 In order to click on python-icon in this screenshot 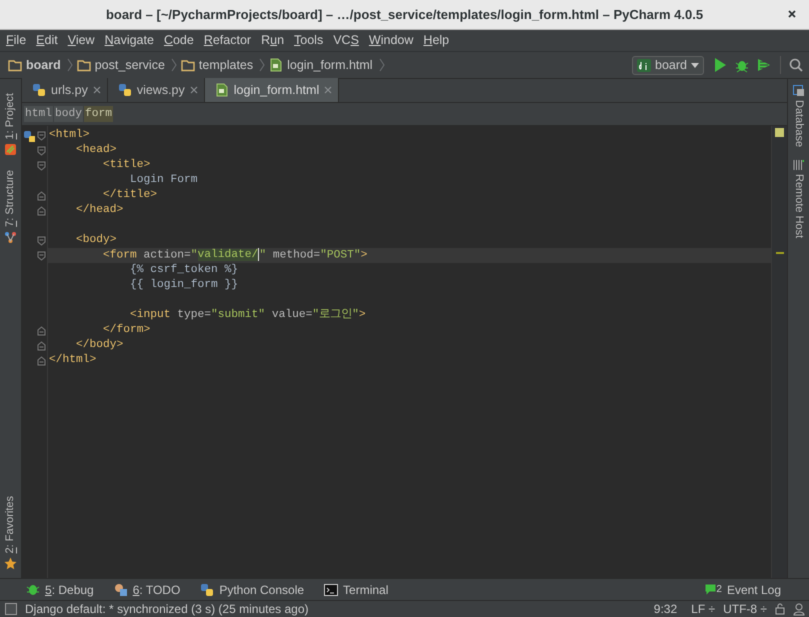, I will do `click(207, 589)`.